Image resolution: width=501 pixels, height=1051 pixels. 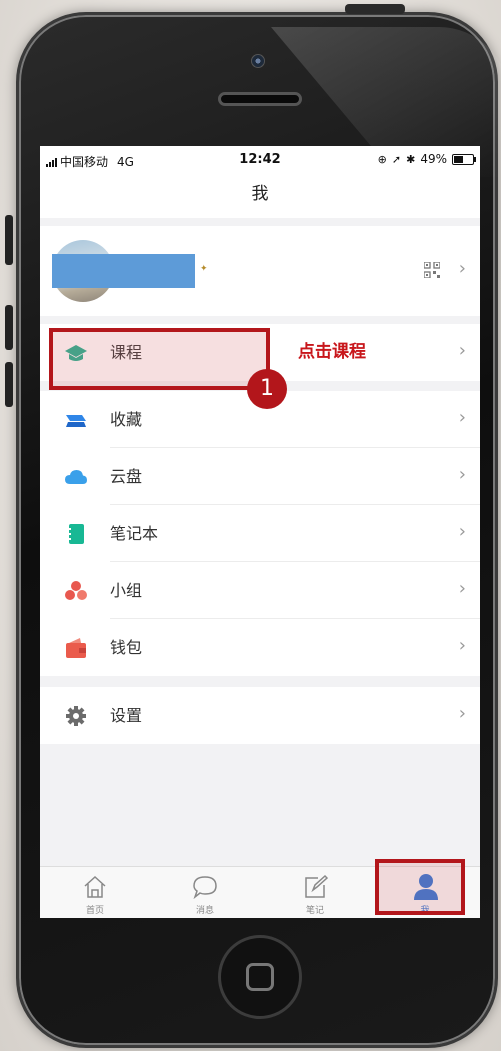 What do you see at coordinates (76, 477) in the screenshot?
I see `cloud-icon` at bounding box center [76, 477].